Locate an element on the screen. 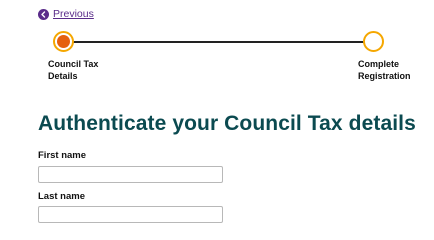 The width and height of the screenshot is (434, 240). step-2-indicator is located at coordinates (373, 41).